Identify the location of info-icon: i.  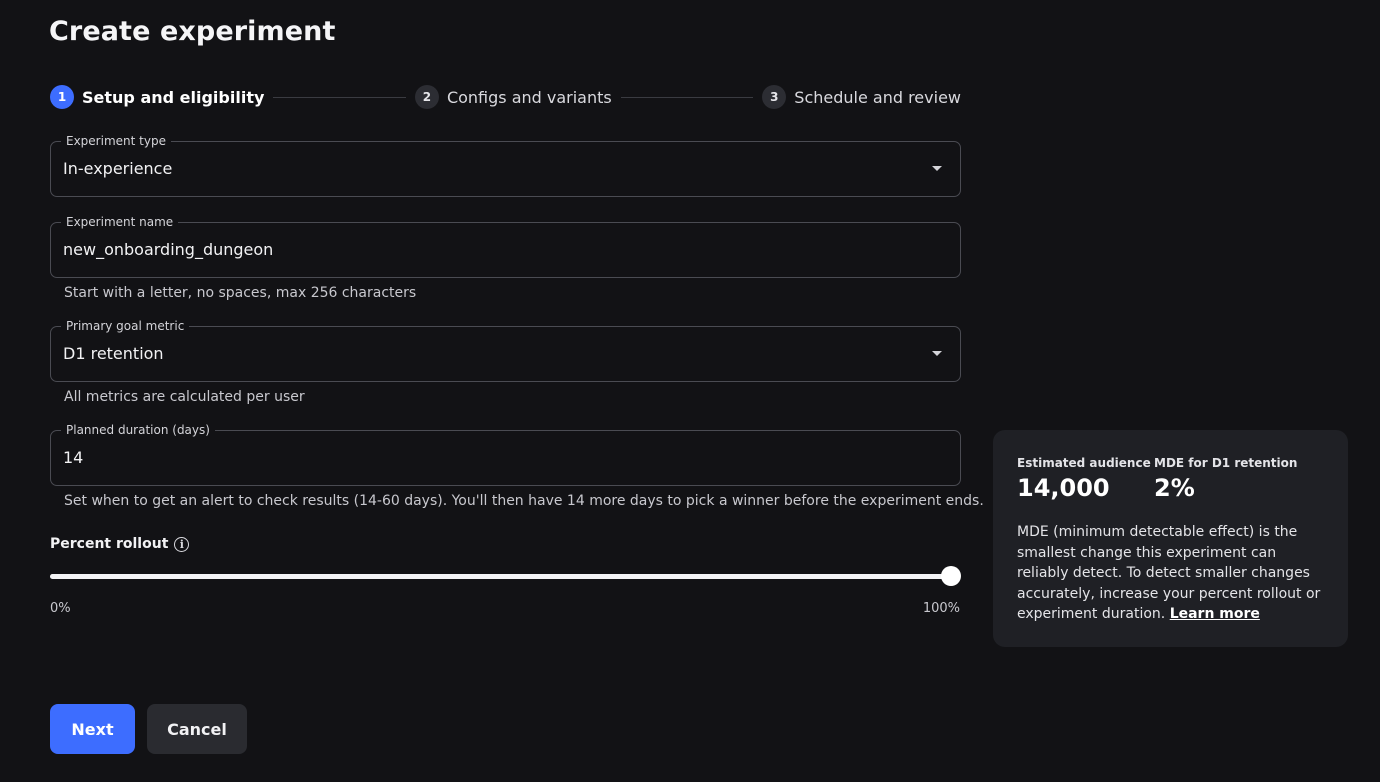
(182, 544).